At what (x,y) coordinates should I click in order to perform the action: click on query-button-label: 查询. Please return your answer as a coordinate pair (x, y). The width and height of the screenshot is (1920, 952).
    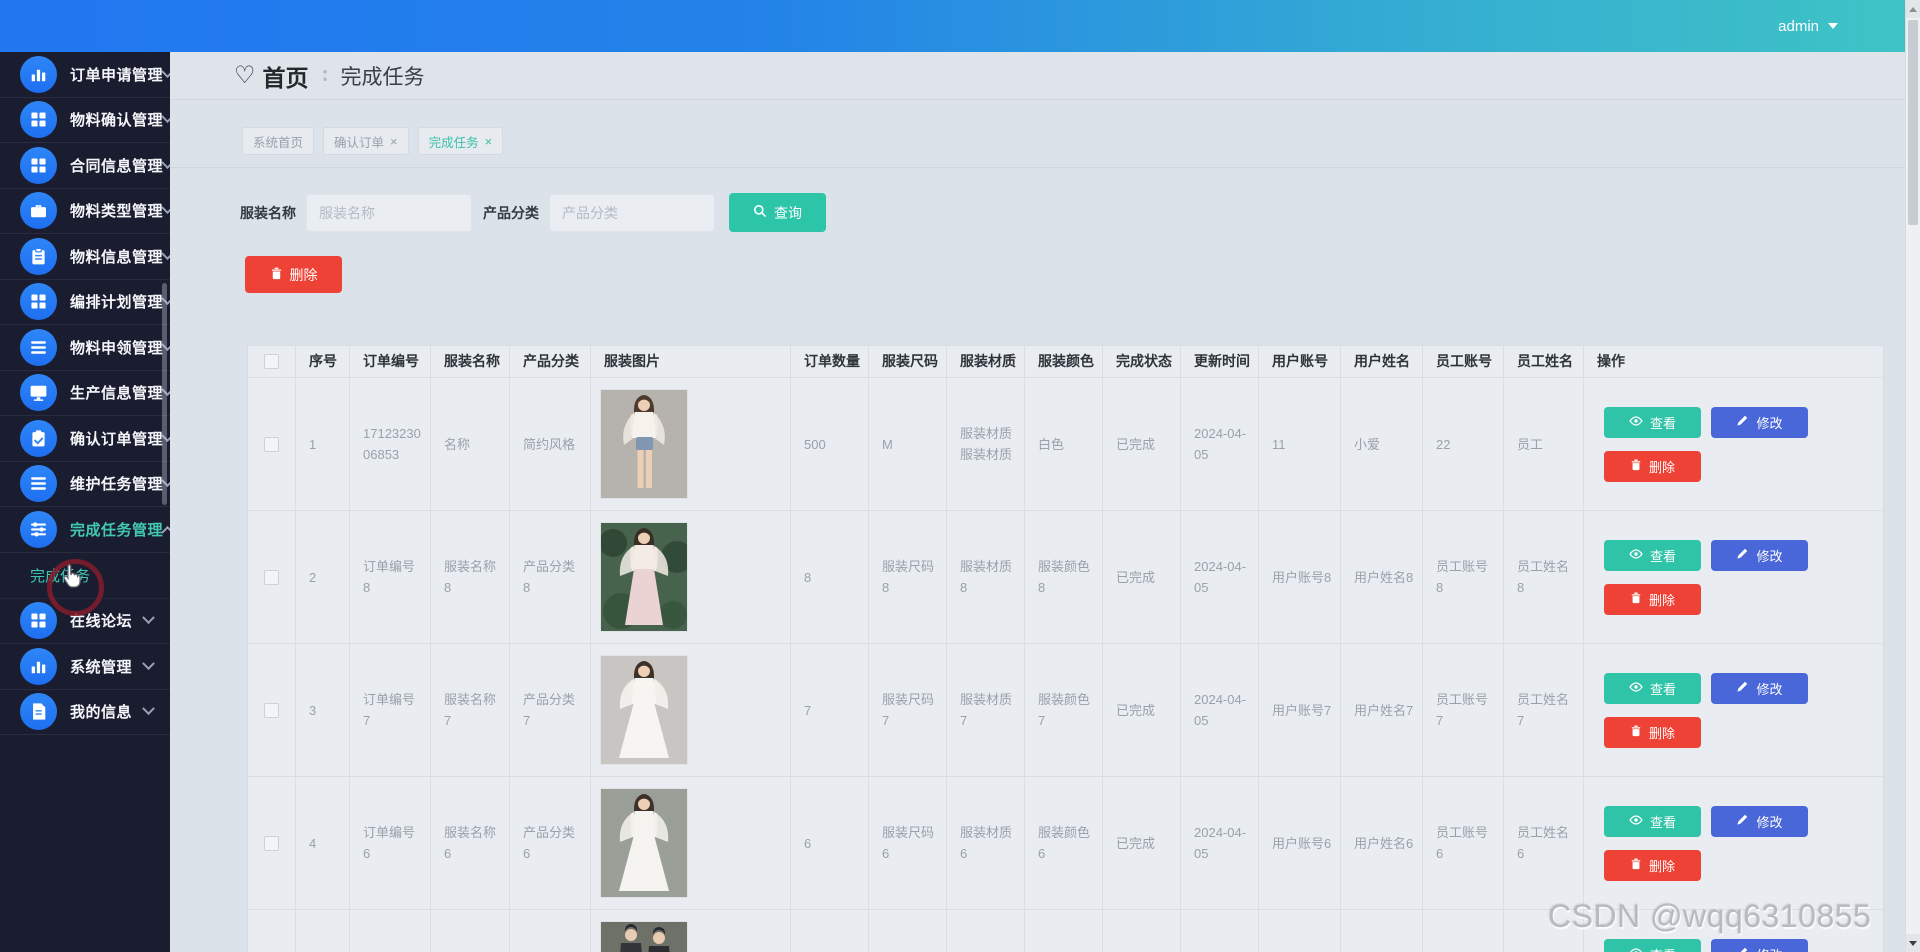
    Looking at the image, I should click on (788, 212).